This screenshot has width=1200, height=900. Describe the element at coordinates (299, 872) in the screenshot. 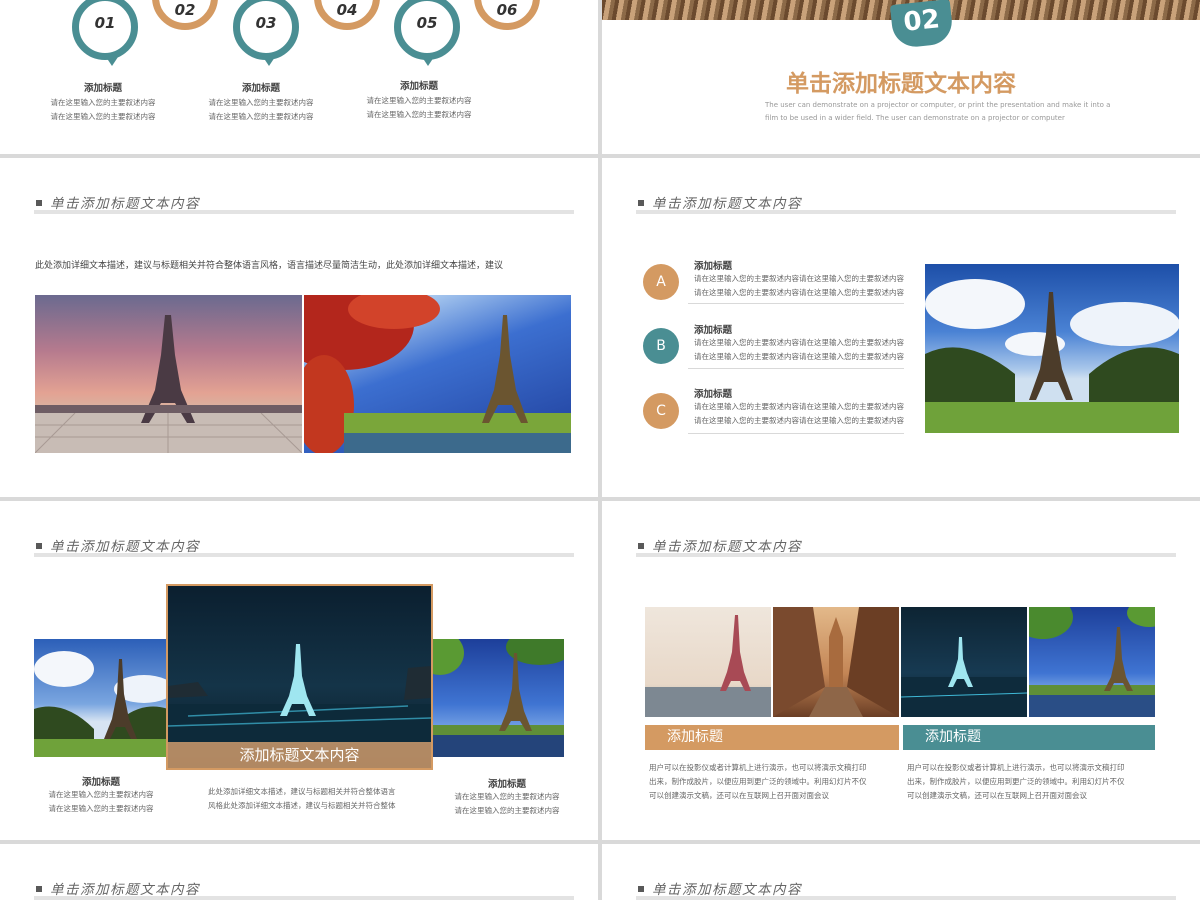

I see `slide-partial-left: 单击添加标题文本内容` at that location.